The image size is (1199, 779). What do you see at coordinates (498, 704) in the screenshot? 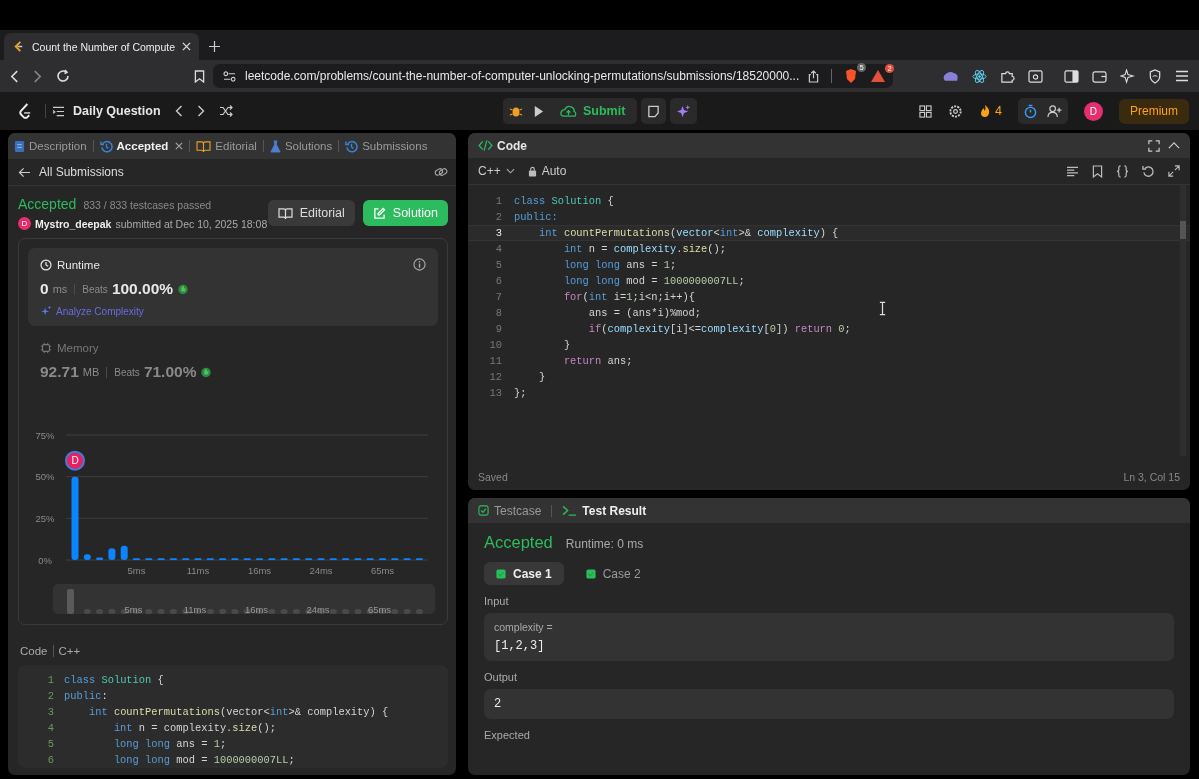
I see `output-value: 2` at bounding box center [498, 704].